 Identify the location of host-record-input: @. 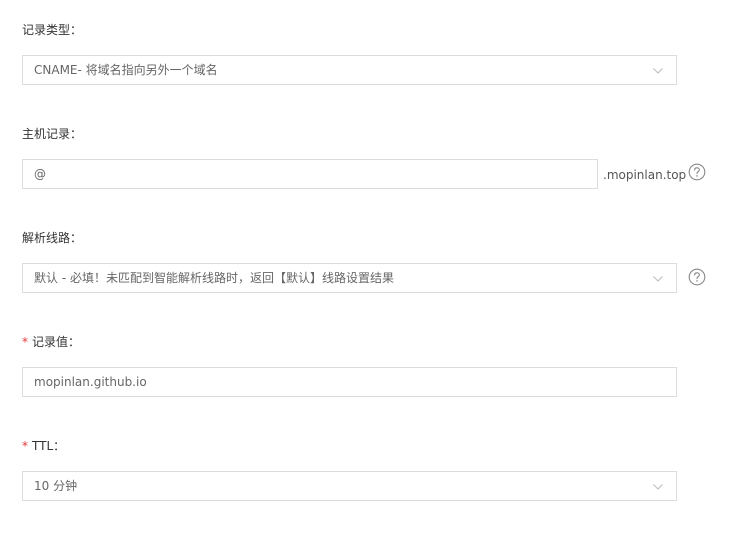
(310, 174).